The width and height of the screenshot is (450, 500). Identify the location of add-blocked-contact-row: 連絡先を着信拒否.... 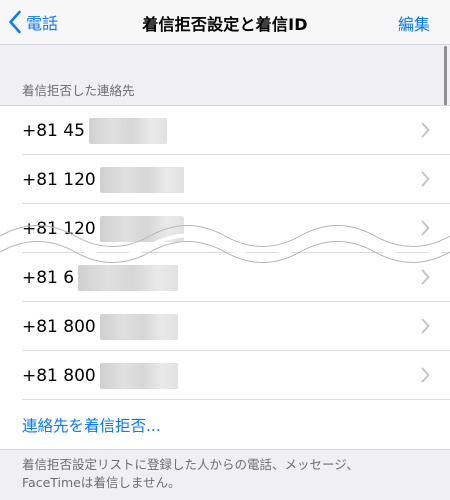
(225, 424).